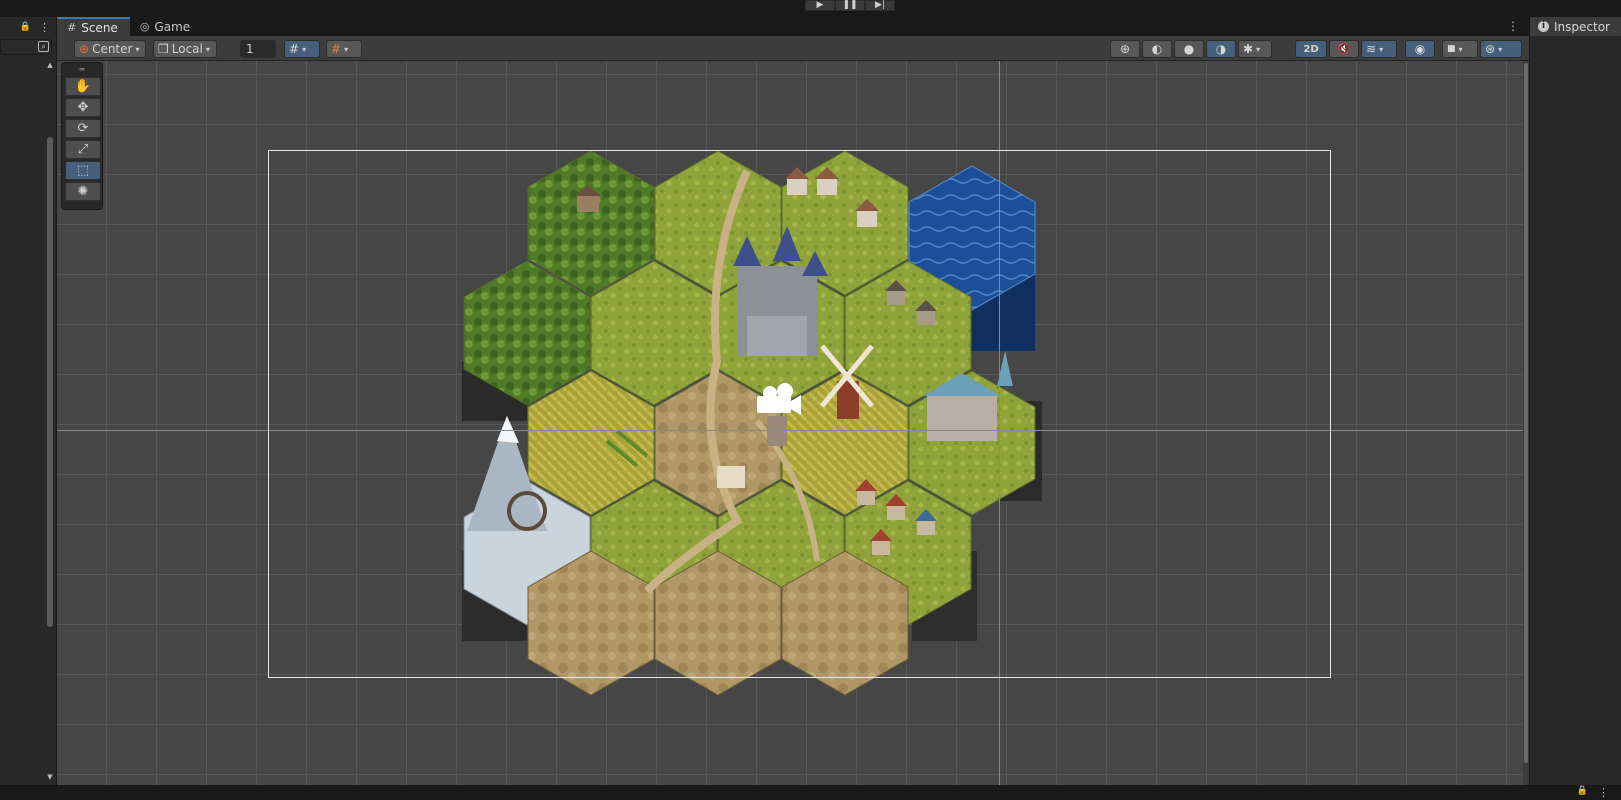 The height and width of the screenshot is (800, 1621). I want to click on cube-icon: ❒, so click(163, 49).